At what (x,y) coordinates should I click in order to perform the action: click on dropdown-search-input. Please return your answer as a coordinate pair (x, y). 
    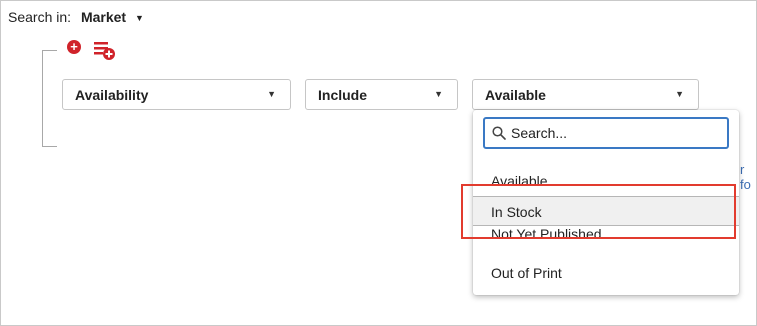
    Looking at the image, I should click on (611, 133).